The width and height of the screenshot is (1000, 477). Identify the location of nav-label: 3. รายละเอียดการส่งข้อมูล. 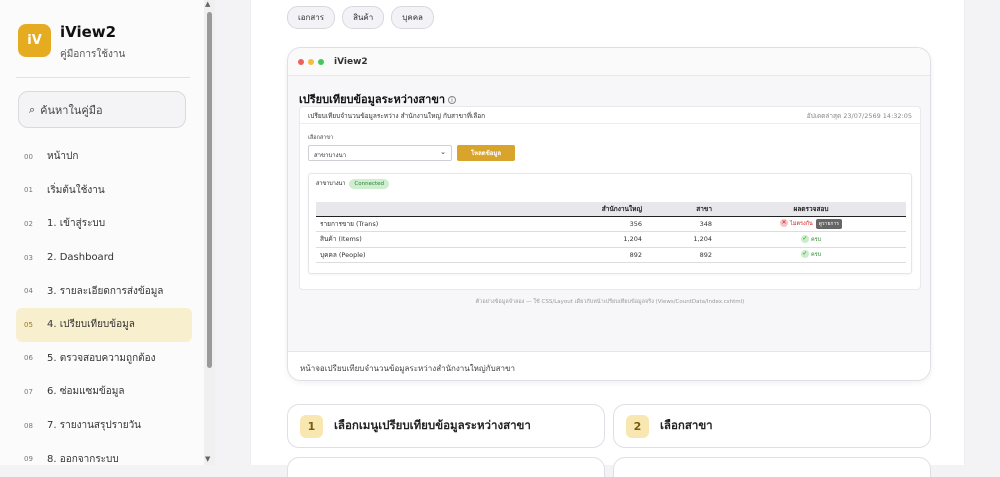
(105, 291).